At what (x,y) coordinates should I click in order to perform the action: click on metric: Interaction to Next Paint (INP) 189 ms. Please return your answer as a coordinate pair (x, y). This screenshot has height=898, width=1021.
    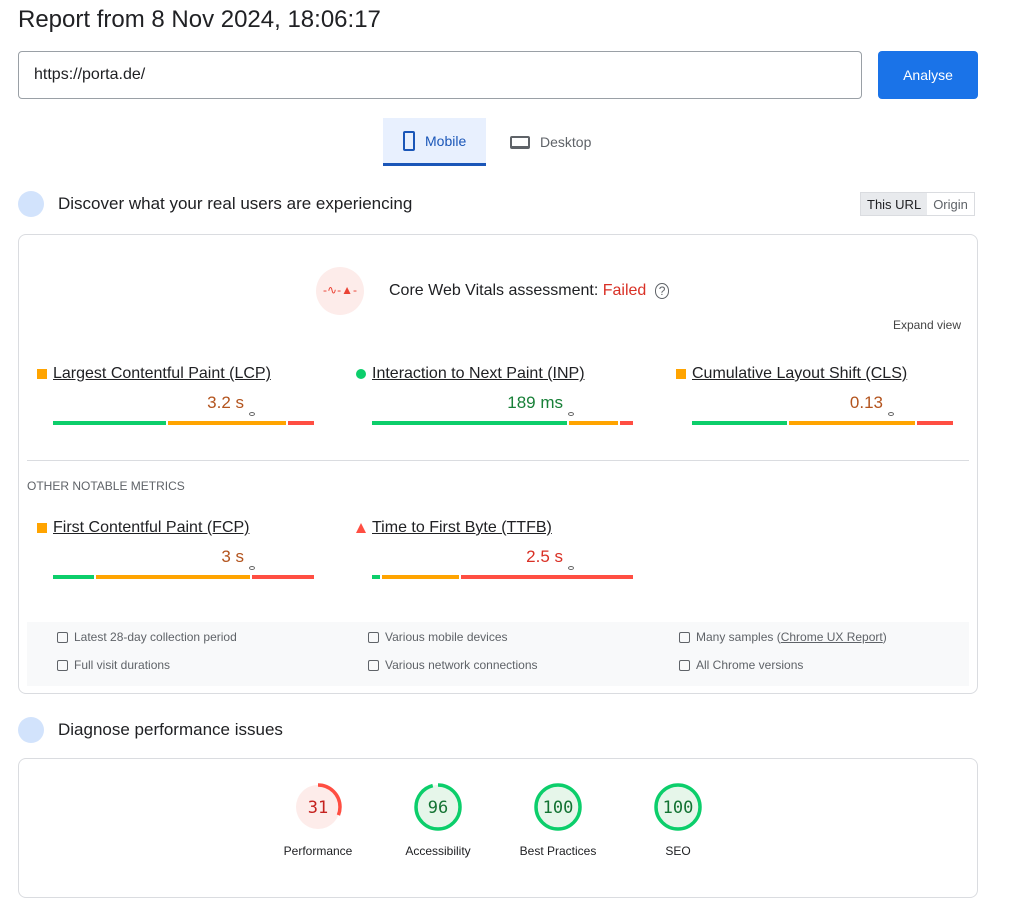
    Looking at the image, I should click on (494, 395).